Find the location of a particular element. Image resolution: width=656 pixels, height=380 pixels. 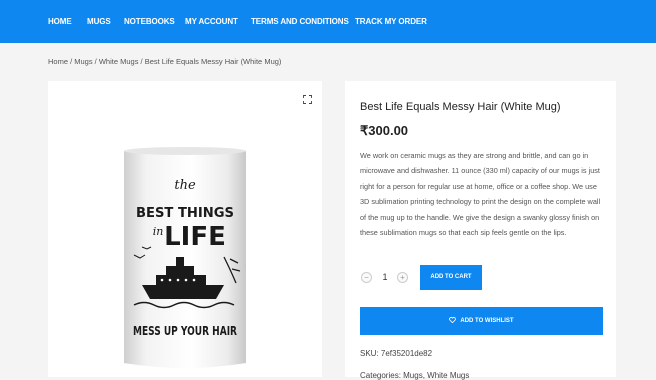

nav-home: HOME is located at coordinates (60, 21).